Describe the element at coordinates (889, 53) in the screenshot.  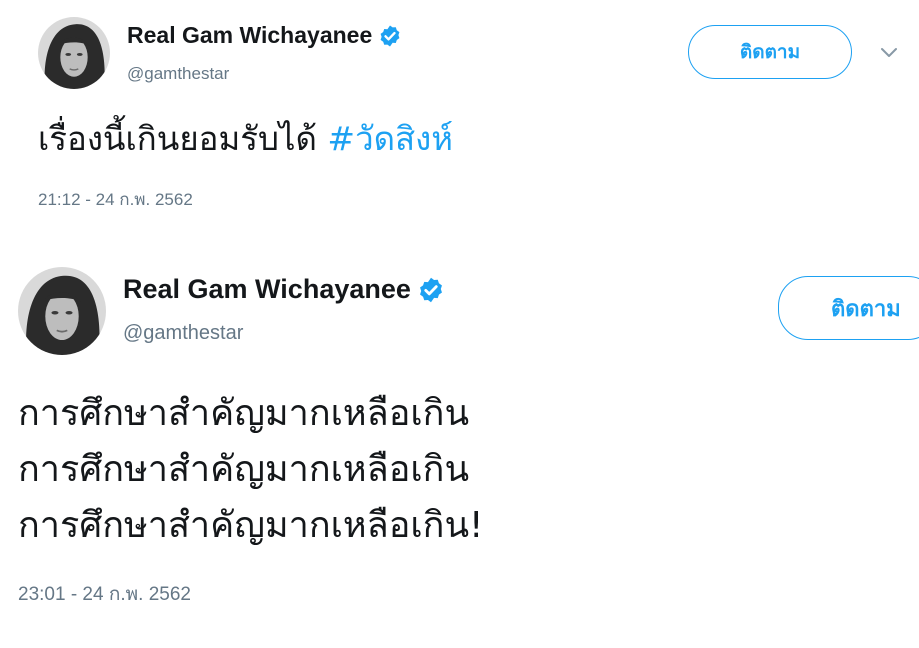
I see `chevron-down-icon` at that location.